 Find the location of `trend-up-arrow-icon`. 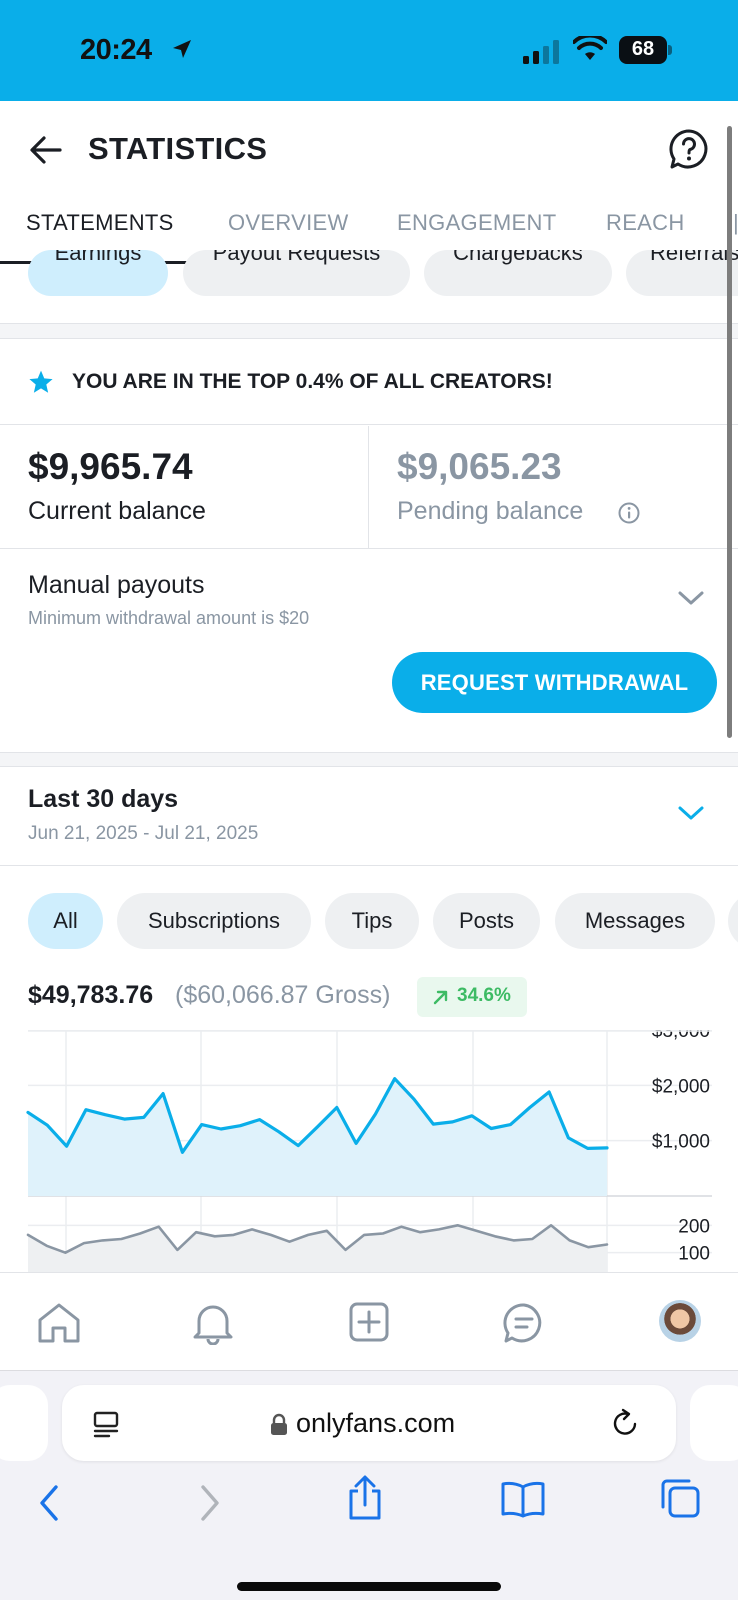

trend-up-arrow-icon is located at coordinates (440, 997).